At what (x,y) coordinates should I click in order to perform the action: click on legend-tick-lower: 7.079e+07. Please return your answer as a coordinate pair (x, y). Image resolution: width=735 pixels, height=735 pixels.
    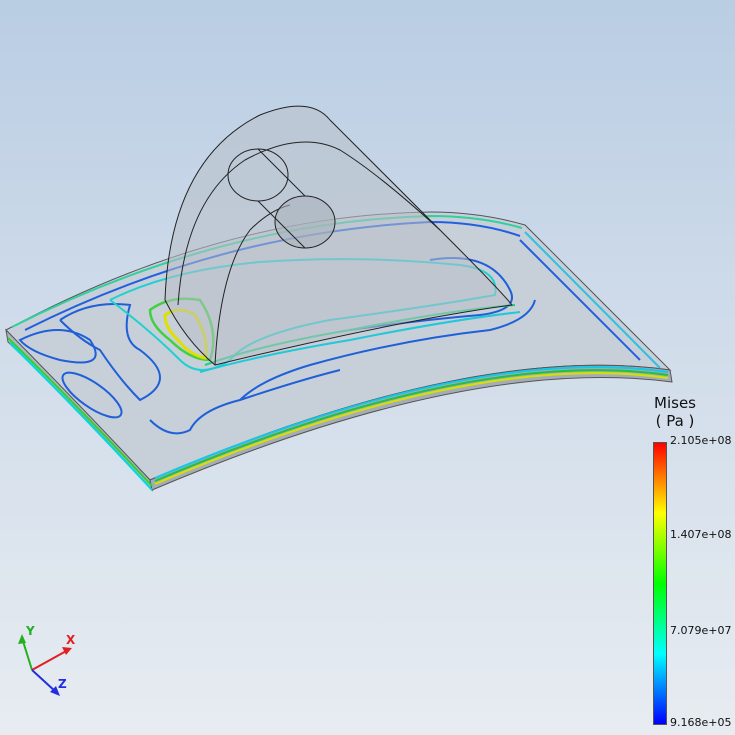
    Looking at the image, I should click on (701, 630).